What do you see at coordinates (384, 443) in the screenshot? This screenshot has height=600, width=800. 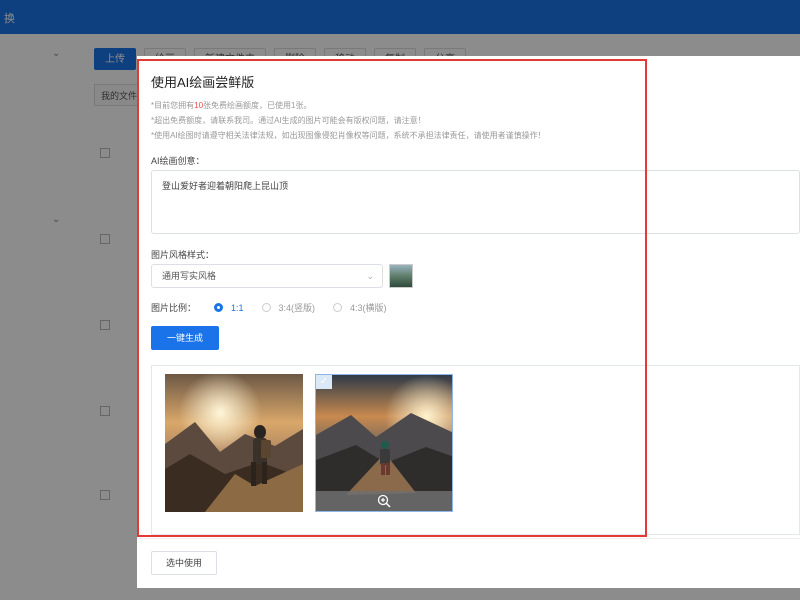 I see `result-image-2: ✓` at bounding box center [384, 443].